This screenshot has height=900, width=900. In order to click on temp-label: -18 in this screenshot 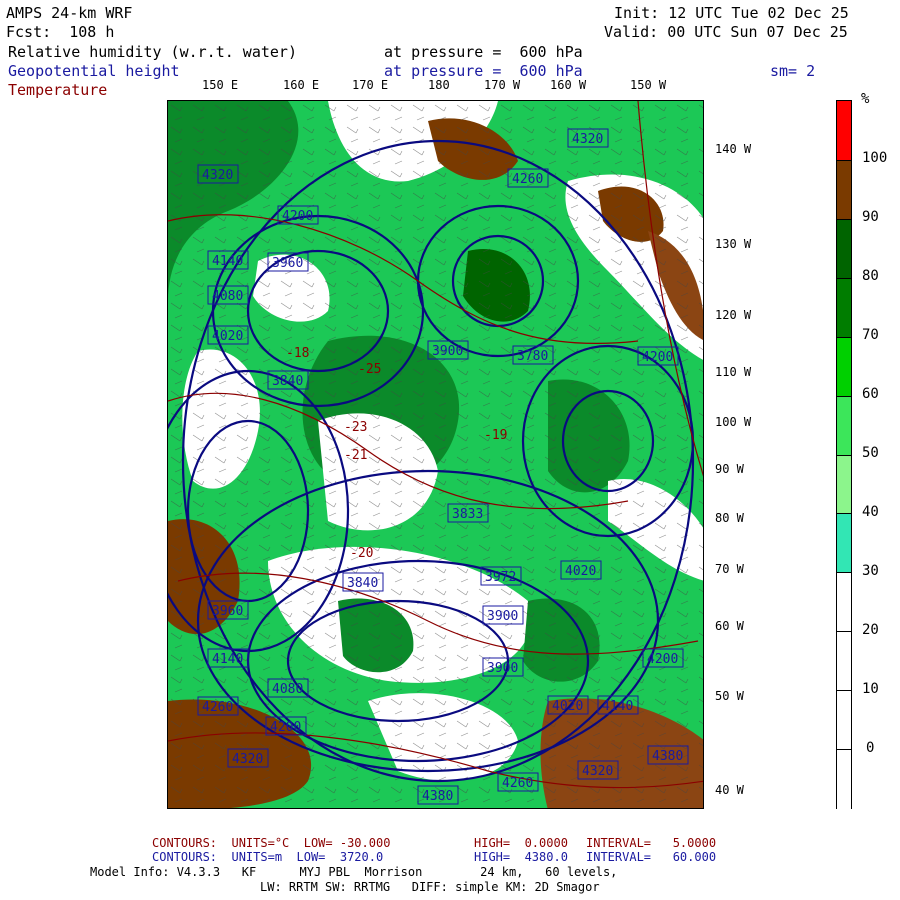, I will do `click(297, 353)`.